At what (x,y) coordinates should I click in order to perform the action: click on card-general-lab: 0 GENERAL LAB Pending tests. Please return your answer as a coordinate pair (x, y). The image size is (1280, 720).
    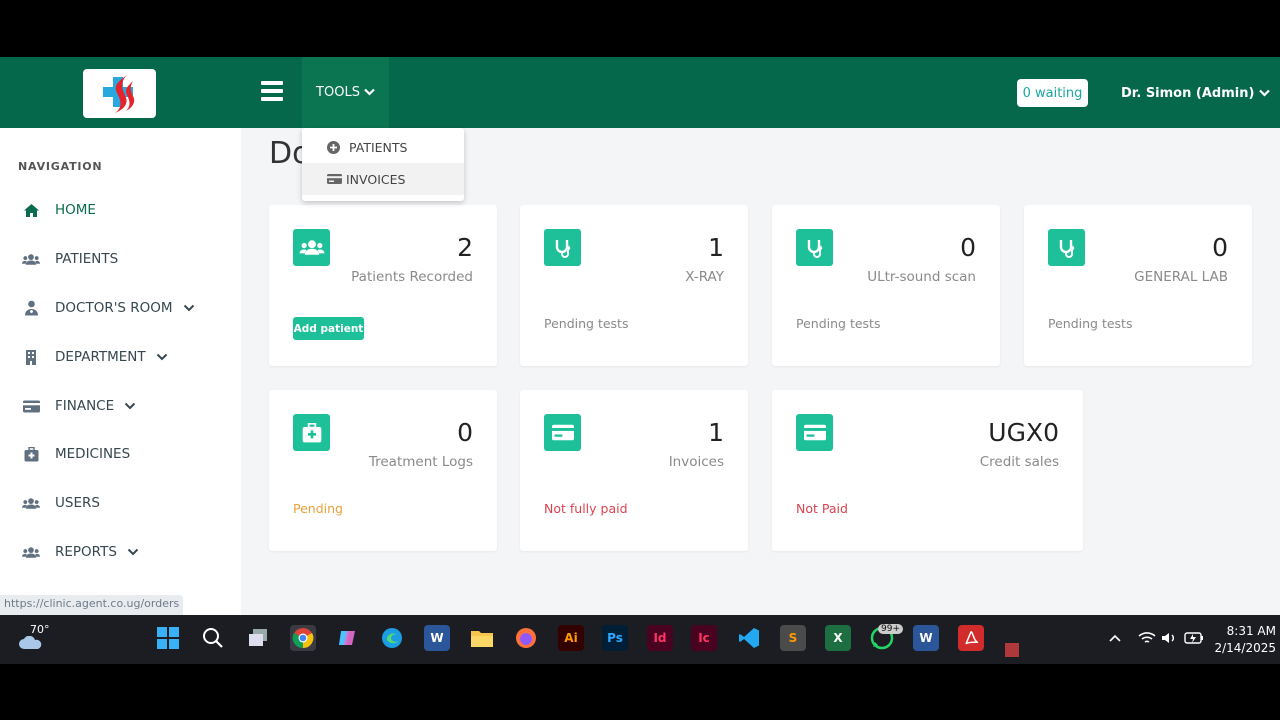
    Looking at the image, I should click on (1138, 285).